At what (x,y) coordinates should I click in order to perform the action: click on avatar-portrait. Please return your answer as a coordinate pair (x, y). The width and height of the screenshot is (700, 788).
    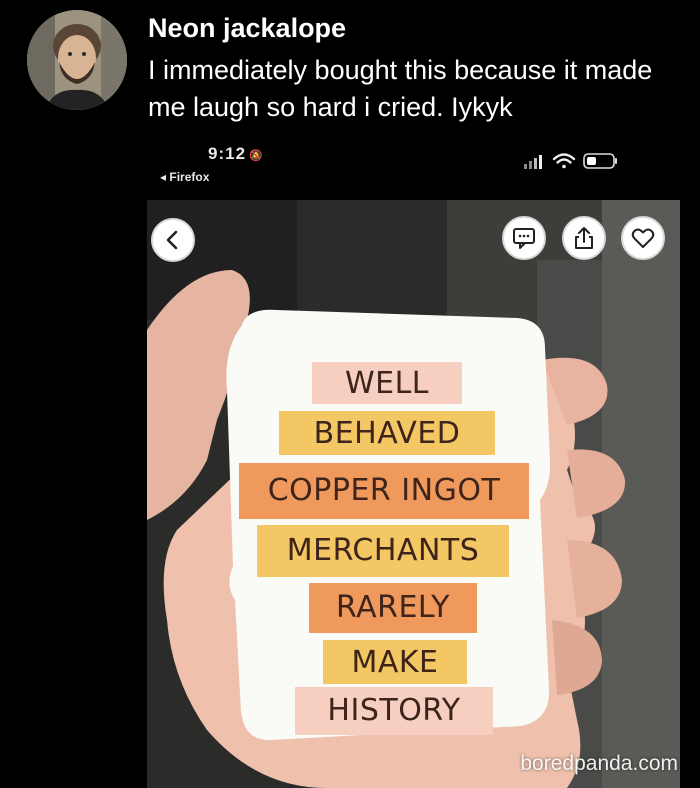
    Looking at the image, I should click on (77, 60).